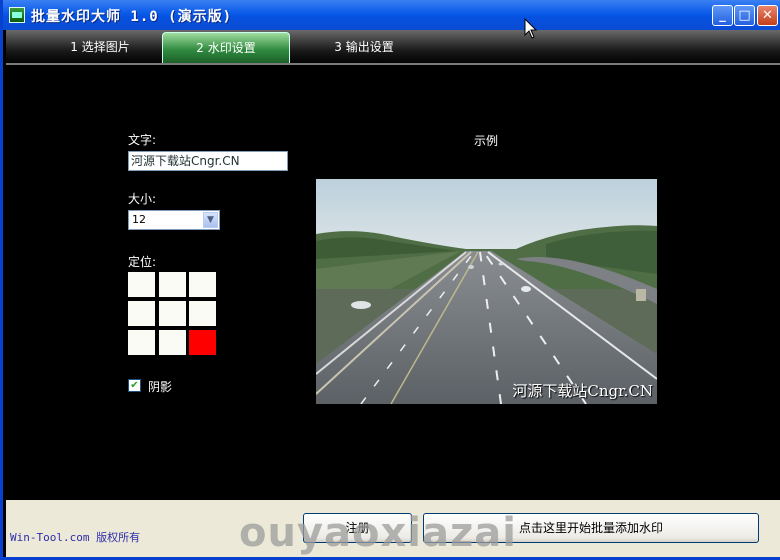 This screenshot has width=780, height=560. What do you see at coordinates (100, 48) in the screenshot?
I see `tab-select-images: 1 选择图片` at bounding box center [100, 48].